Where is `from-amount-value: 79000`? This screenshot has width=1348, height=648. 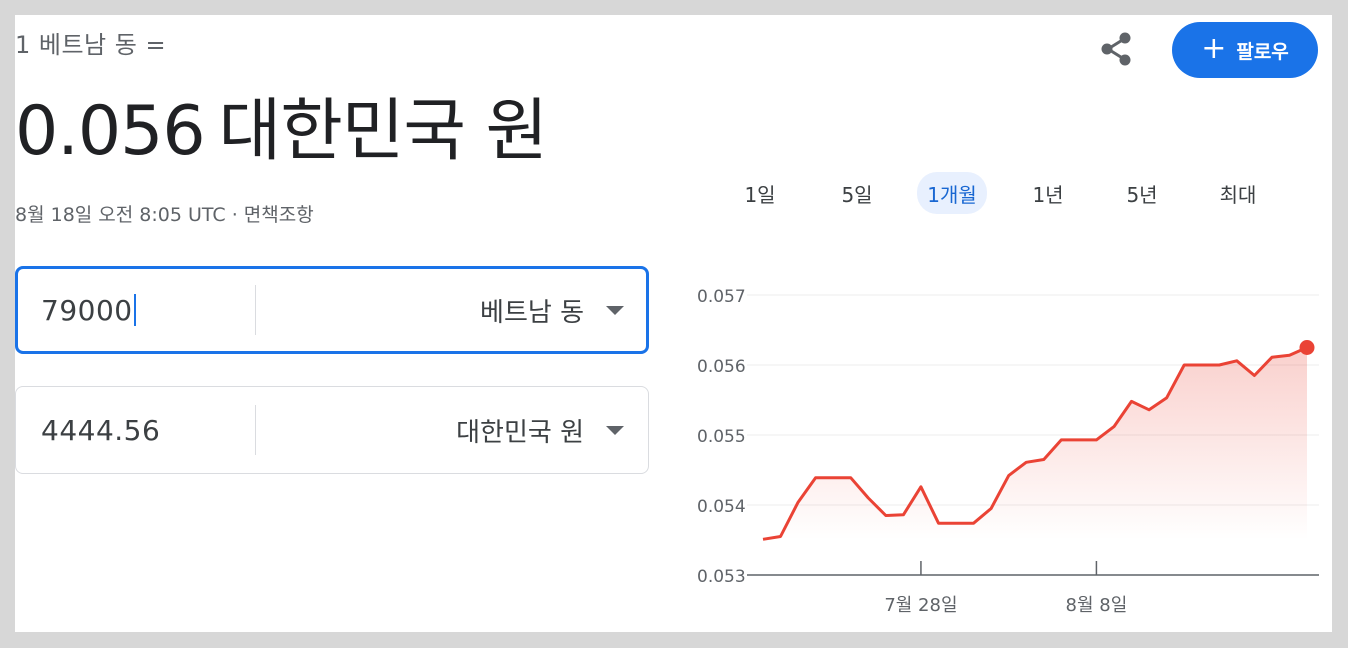
from-amount-value: 79000 is located at coordinates (87, 310).